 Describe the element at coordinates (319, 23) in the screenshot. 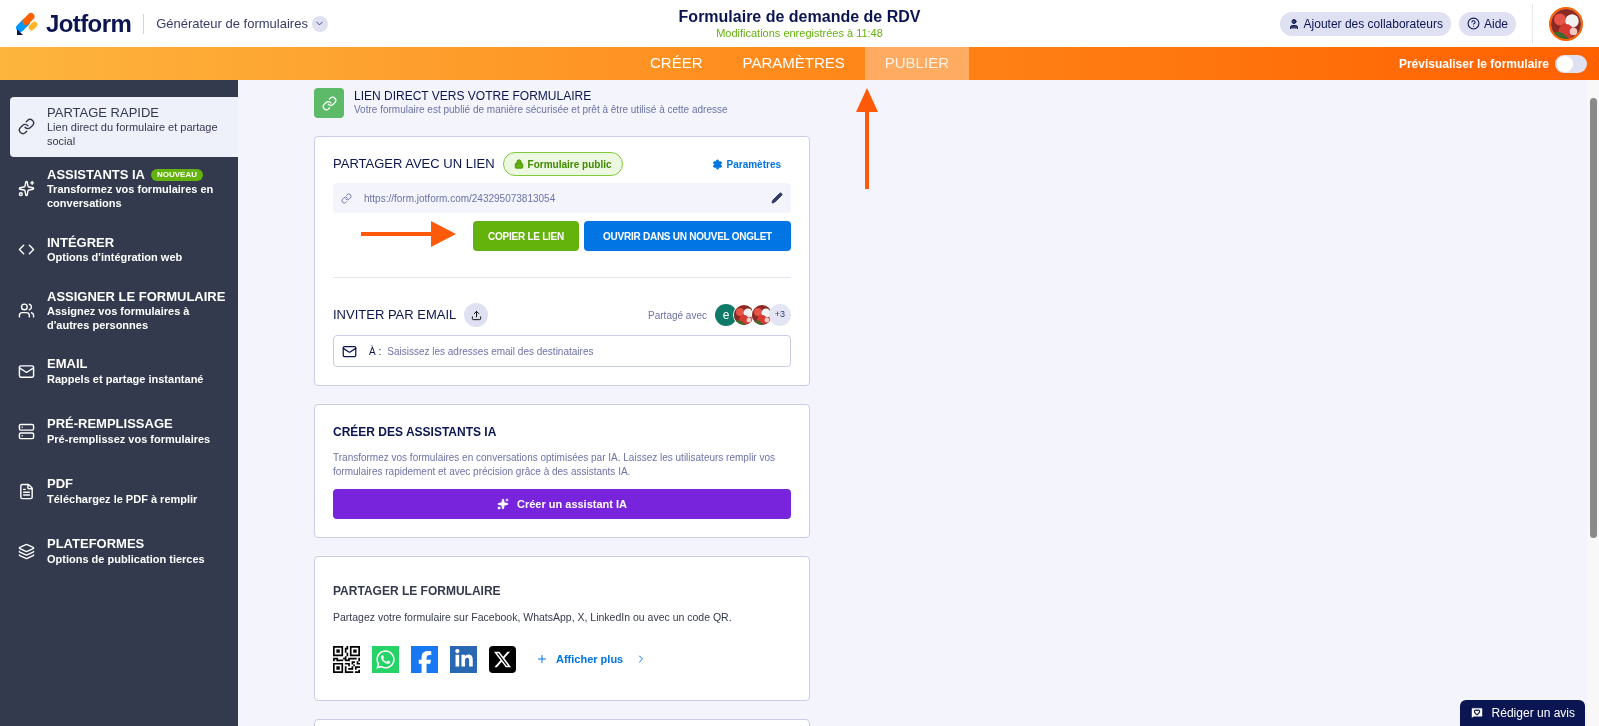

I see `chevron-down-icon` at that location.